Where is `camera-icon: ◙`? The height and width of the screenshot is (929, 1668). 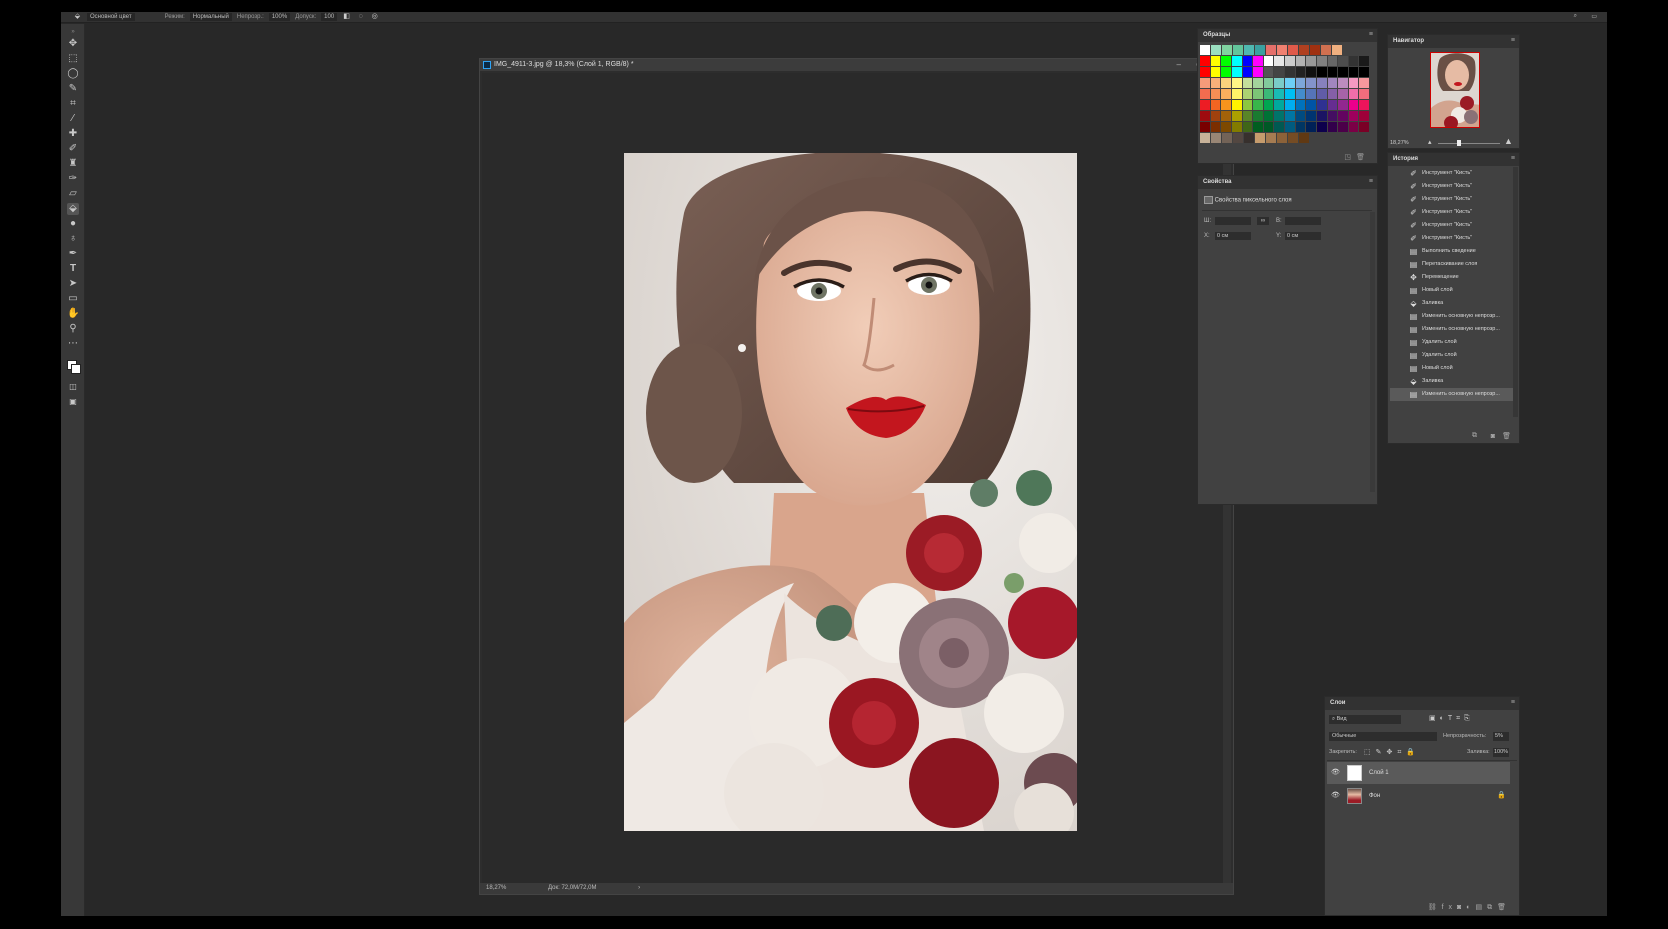 camera-icon: ◙ is located at coordinates (1493, 436).